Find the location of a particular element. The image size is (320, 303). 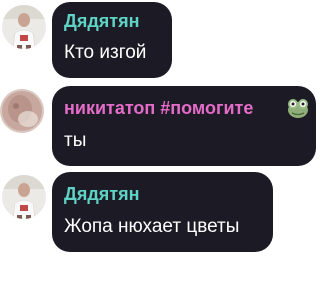

frog-sticker-icon is located at coordinates (298, 108).